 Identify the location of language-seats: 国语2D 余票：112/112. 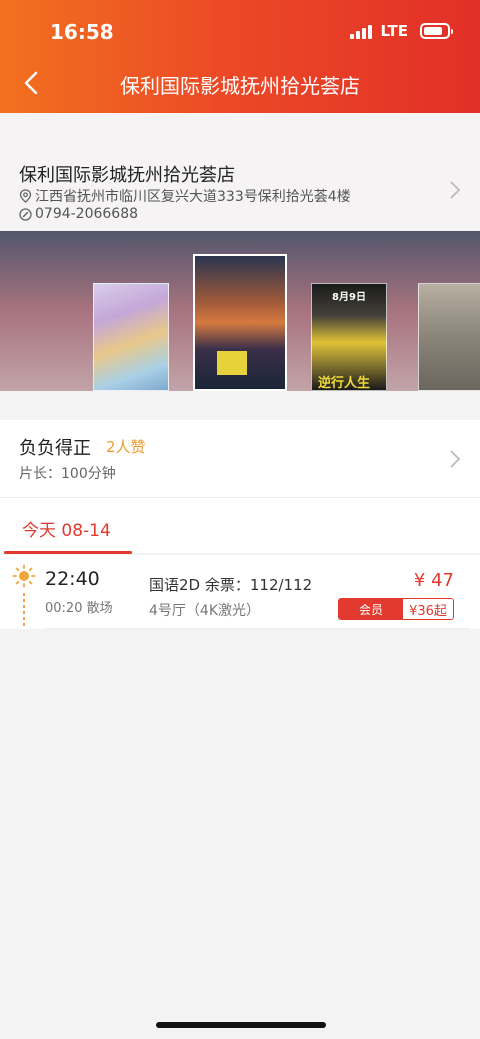
(231, 585).